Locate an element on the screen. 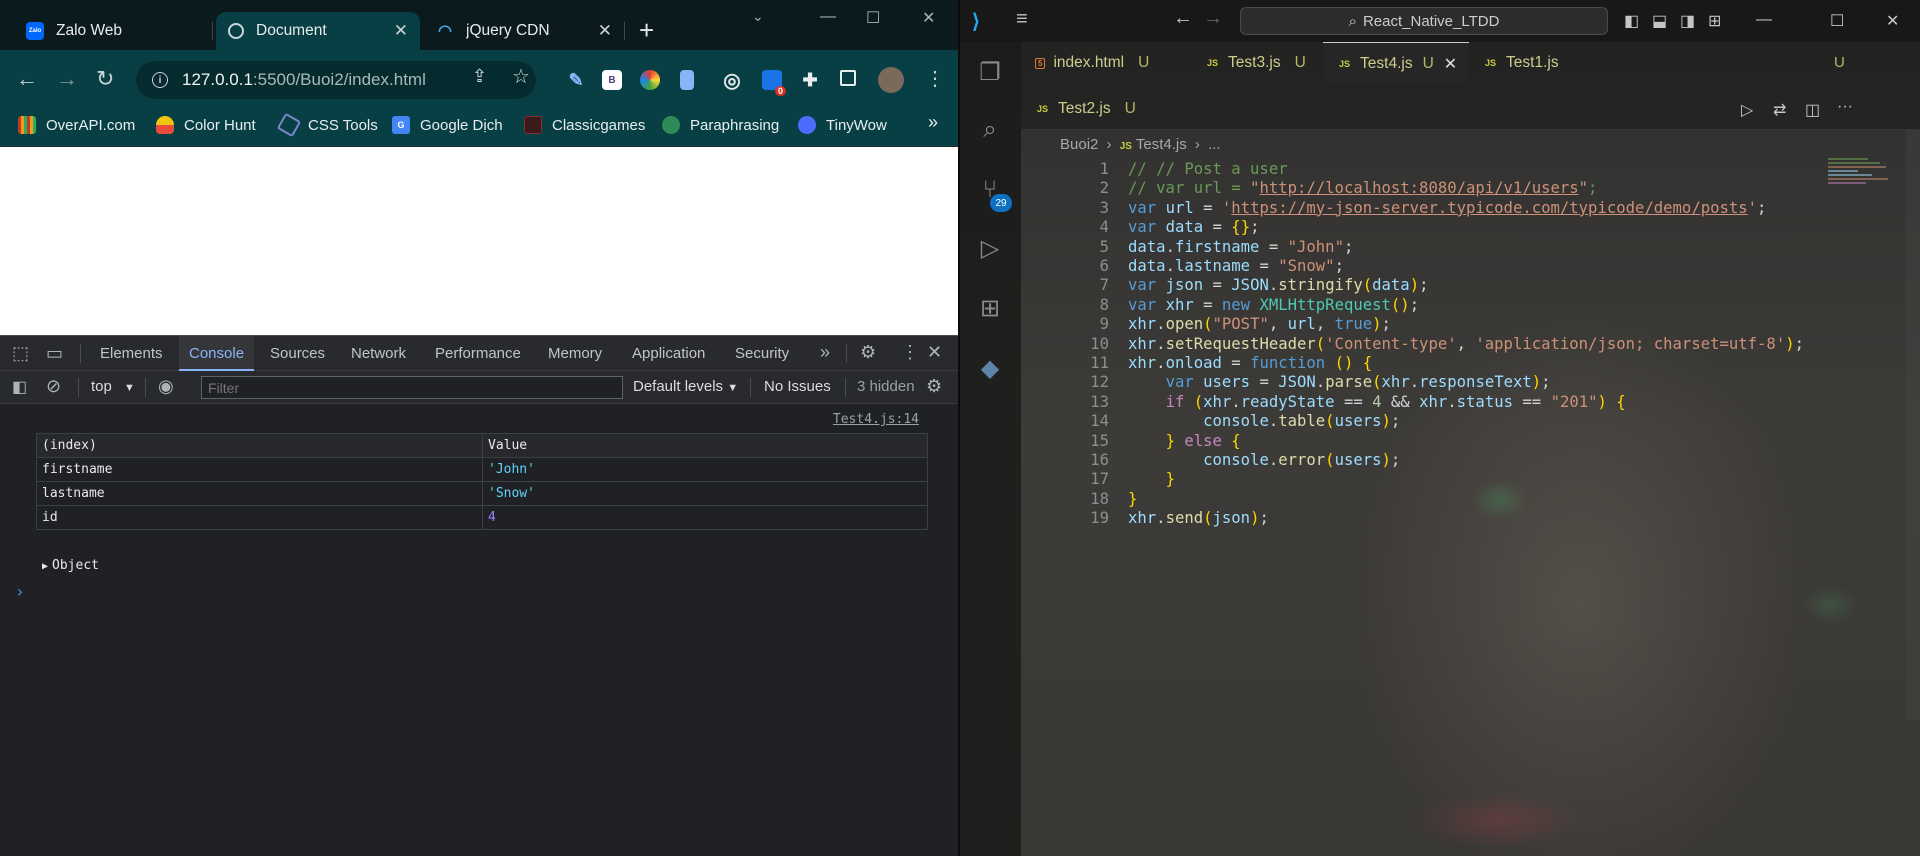  sidebar-toggle-icon: ◧ is located at coordinates (19, 387).